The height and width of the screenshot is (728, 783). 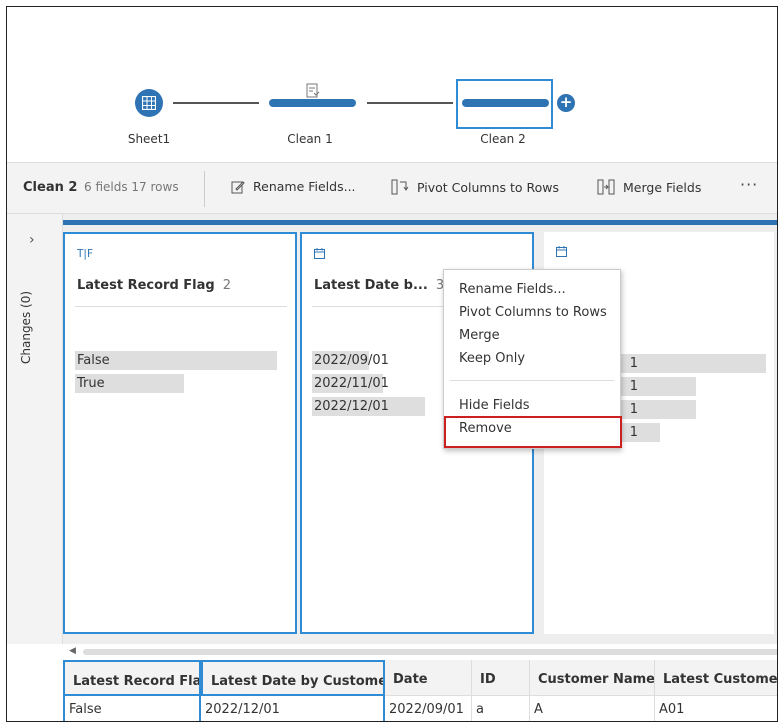 I want to click on pivot-columns-button: Pivot Columns to Rows, so click(x=475, y=187).